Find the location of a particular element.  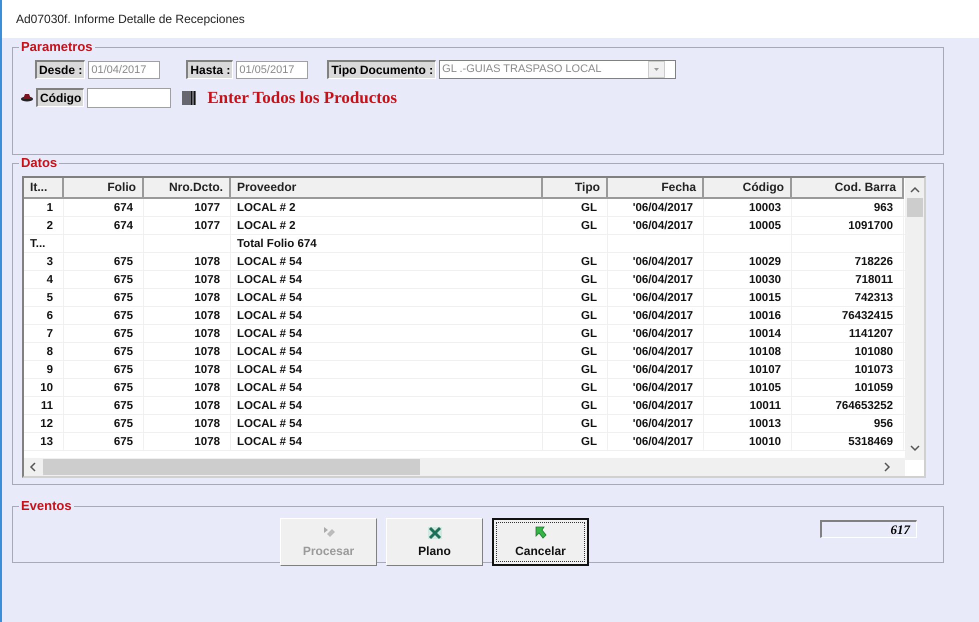

table-cell: 10005 is located at coordinates (748, 225).